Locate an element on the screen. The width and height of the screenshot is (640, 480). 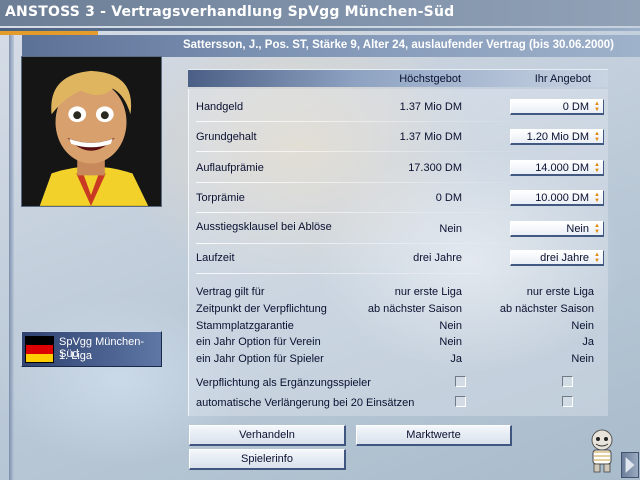
duration-select: drei Jahre ▲ ▼ is located at coordinates (557, 258).